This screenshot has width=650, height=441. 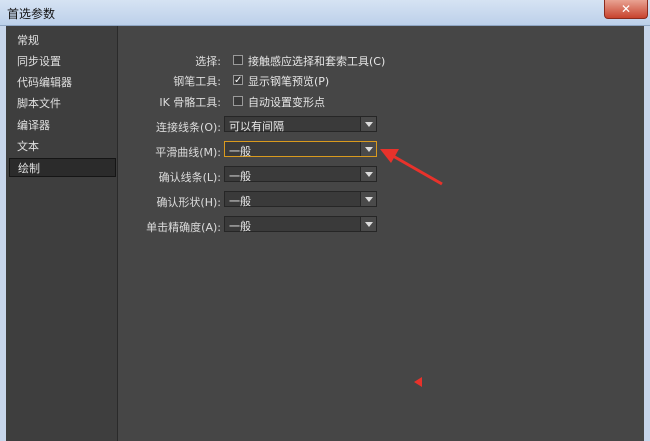 What do you see at coordinates (389, 156) in the screenshot?
I see `annotation-arrow-head` at bounding box center [389, 156].